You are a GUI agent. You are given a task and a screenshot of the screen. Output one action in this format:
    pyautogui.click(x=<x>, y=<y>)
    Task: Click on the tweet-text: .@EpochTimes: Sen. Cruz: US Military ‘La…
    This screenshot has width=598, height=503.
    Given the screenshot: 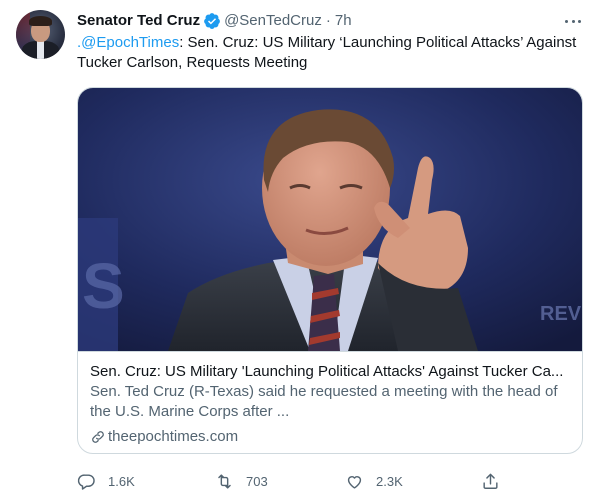 What is the action you would take?
    pyautogui.click(x=332, y=53)
    